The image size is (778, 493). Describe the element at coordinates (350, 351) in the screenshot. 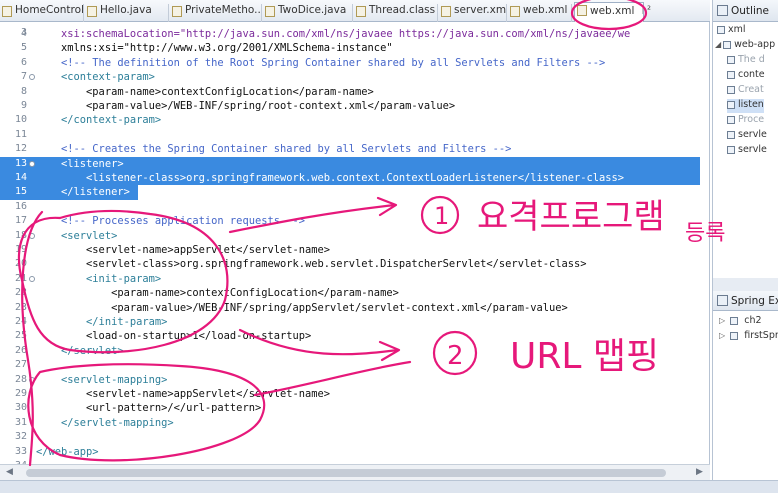

I see `code-line: 26 </servlet>` at that location.